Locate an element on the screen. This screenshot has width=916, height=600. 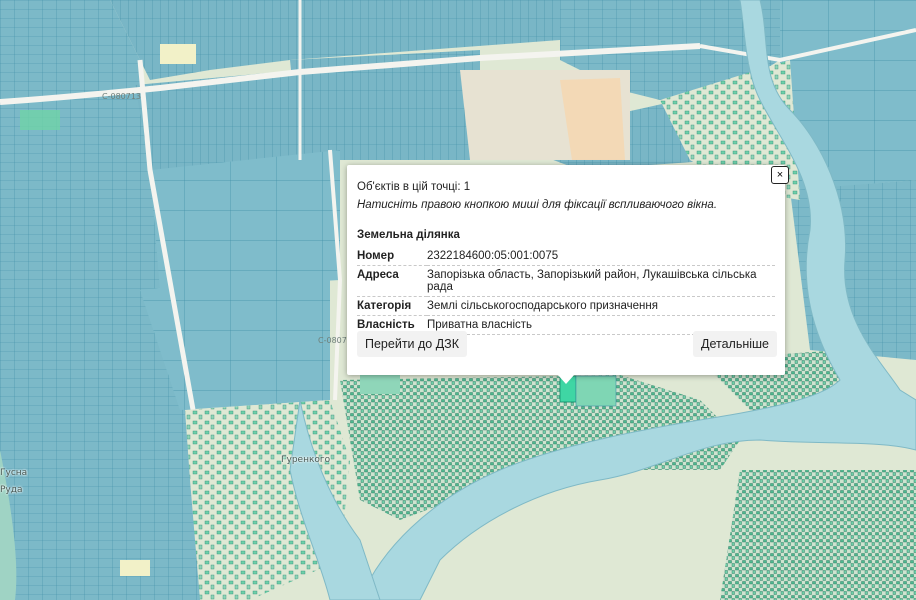
row-label: Номер is located at coordinates (392, 256).